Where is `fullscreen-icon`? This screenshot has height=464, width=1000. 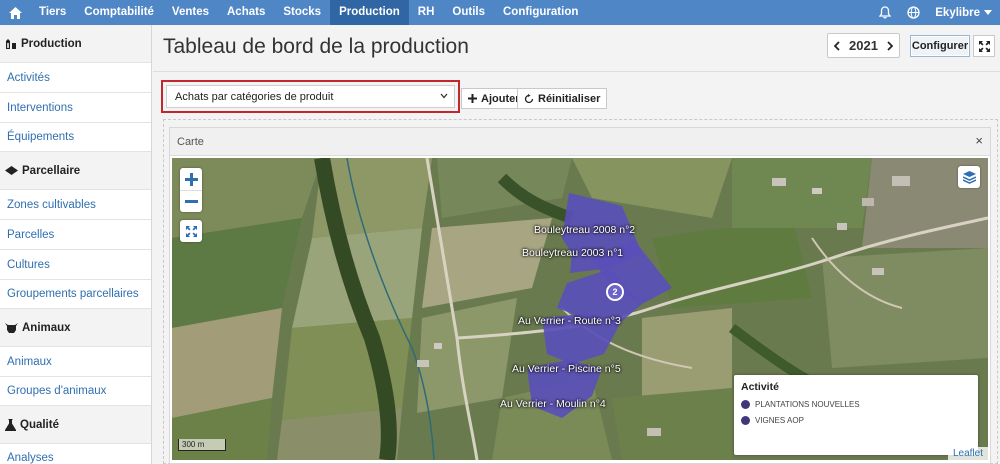 fullscreen-icon is located at coordinates (191, 231).